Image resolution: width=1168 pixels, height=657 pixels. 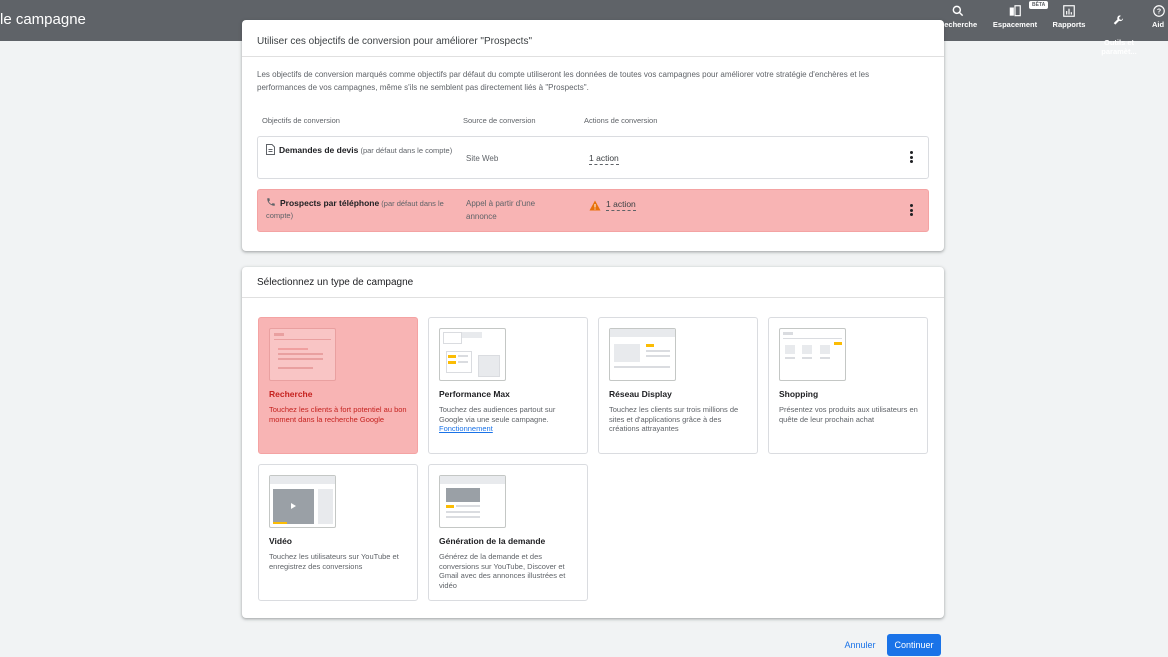 What do you see at coordinates (1158, 24) in the screenshot?
I see `nav-help-label: Aid` at bounding box center [1158, 24].